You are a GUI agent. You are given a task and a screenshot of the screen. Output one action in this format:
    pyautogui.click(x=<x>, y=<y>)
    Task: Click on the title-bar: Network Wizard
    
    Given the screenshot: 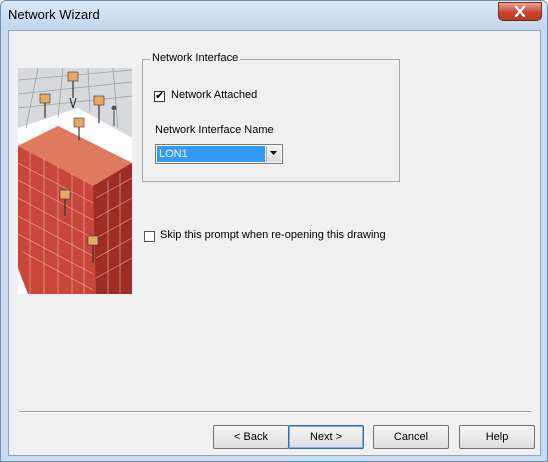 What is the action you would take?
    pyautogui.click(x=274, y=15)
    